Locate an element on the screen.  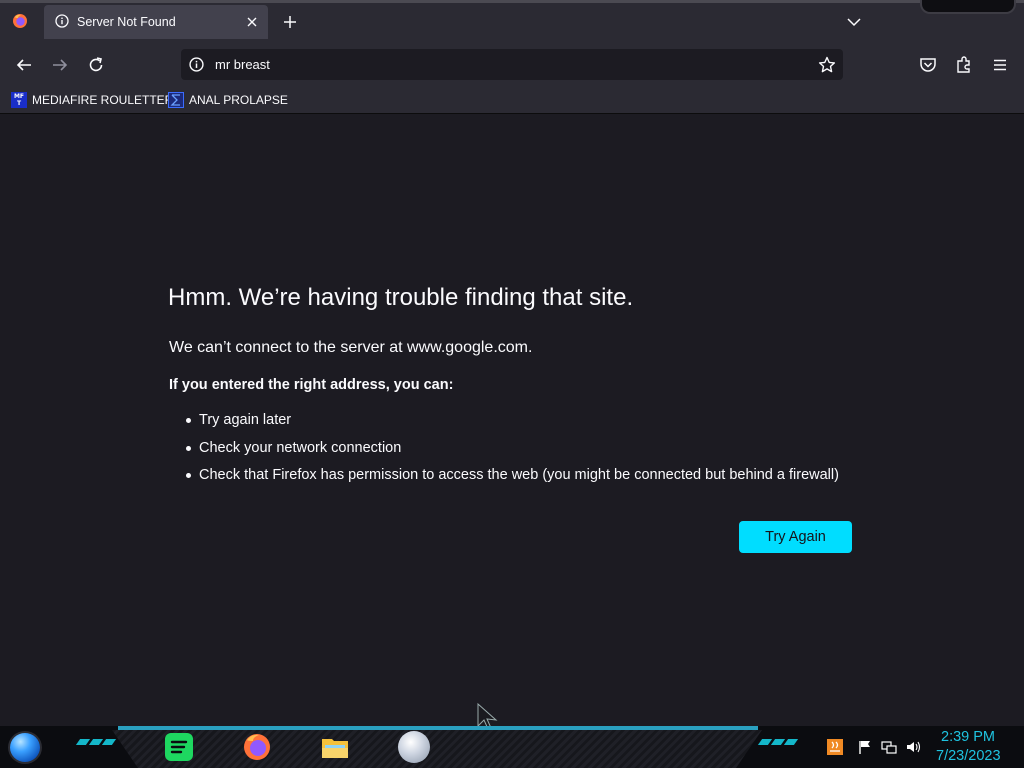
taskbar: 2:39 PM 7/23/2023 is located at coordinates (512, 747).